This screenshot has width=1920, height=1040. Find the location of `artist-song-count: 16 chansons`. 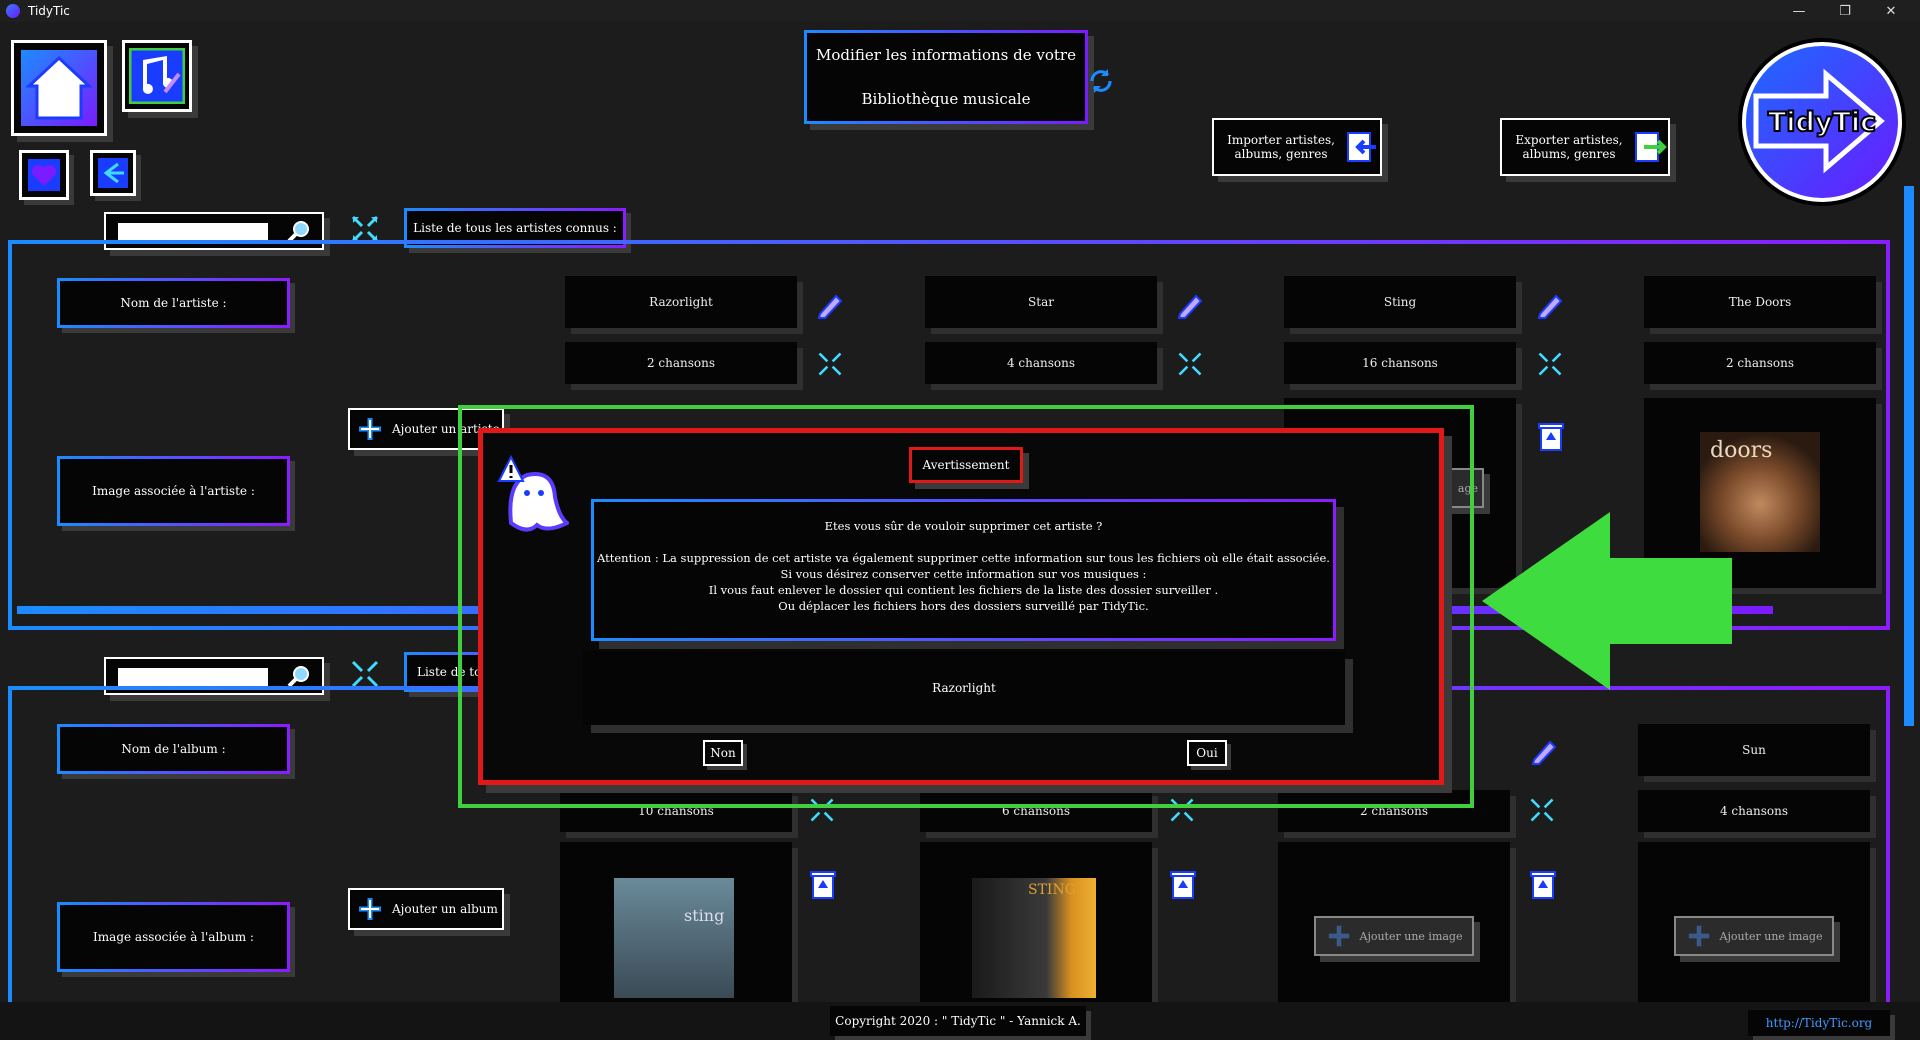

artist-song-count: 16 chansons is located at coordinates (1400, 363).